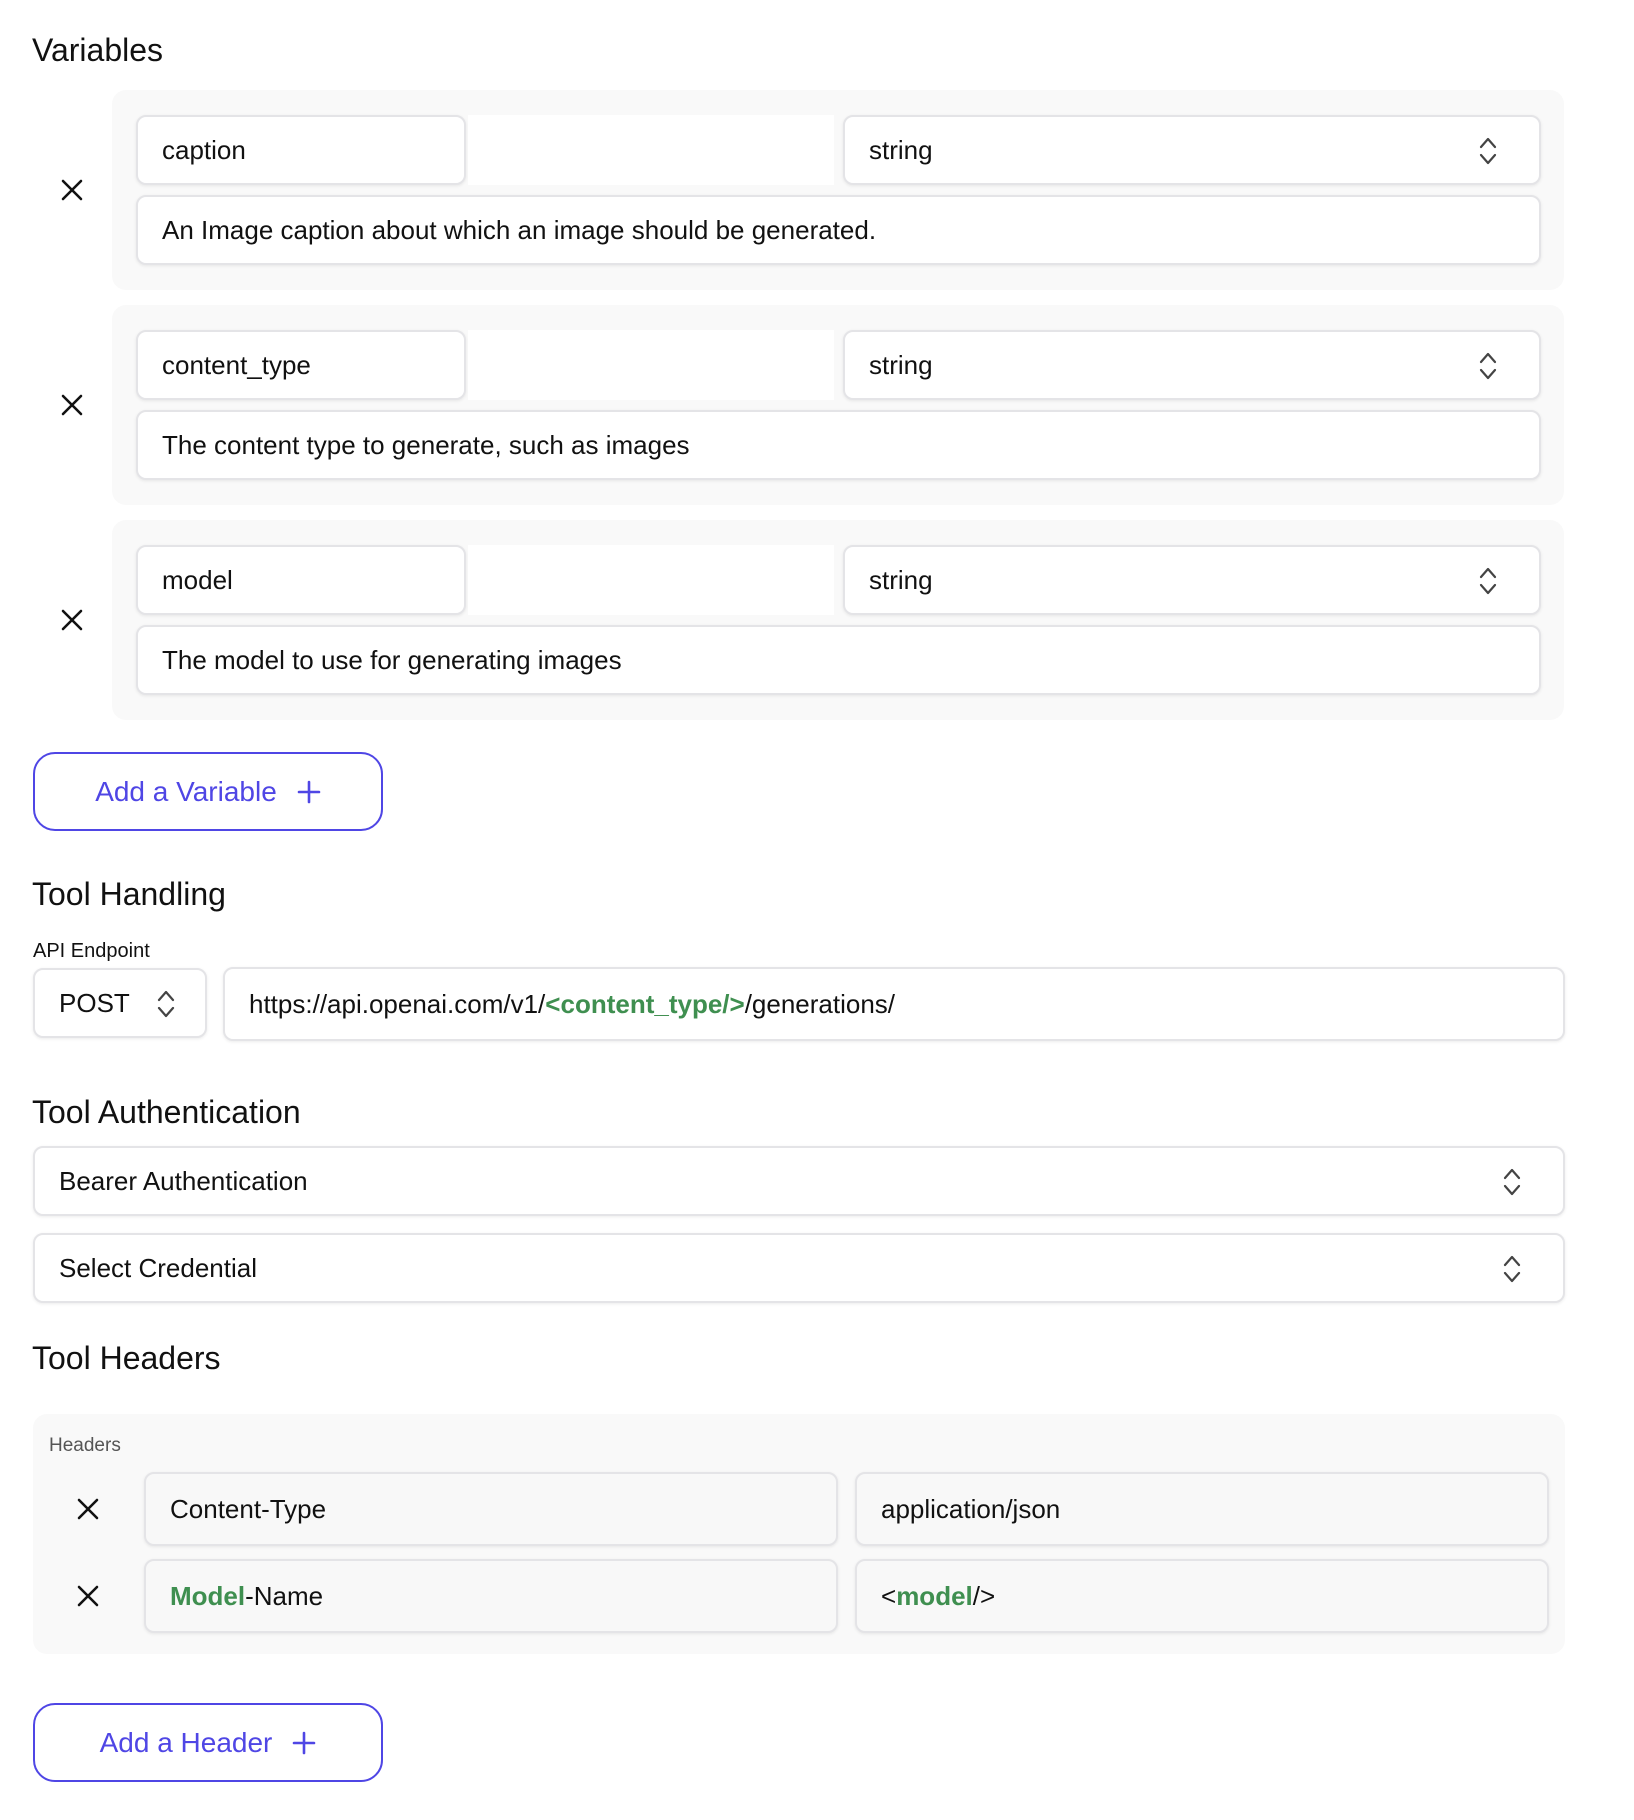 The height and width of the screenshot is (1820, 1634). I want to click on credential-select: Select Credential, so click(799, 1268).